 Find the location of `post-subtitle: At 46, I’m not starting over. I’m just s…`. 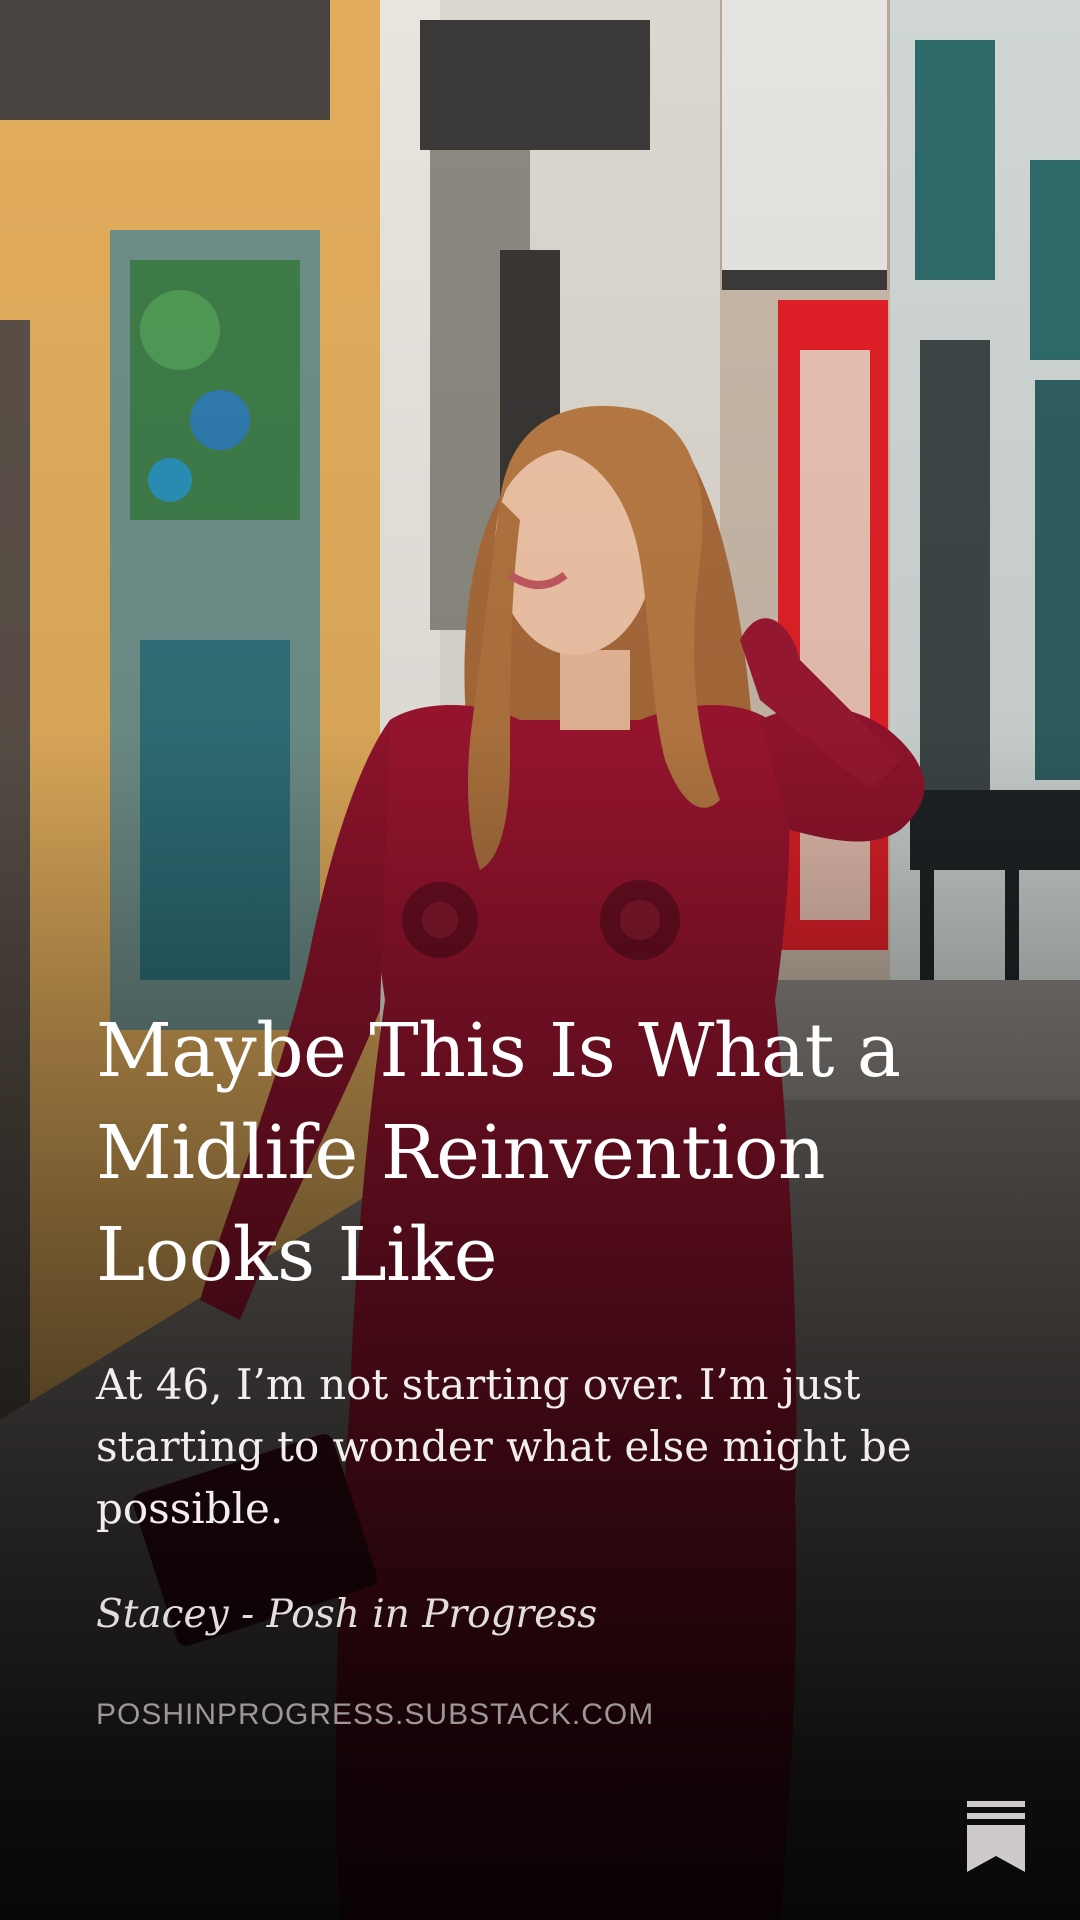

post-subtitle: At 46, I’m not starting over. I’m just s… is located at coordinates (504, 1446).